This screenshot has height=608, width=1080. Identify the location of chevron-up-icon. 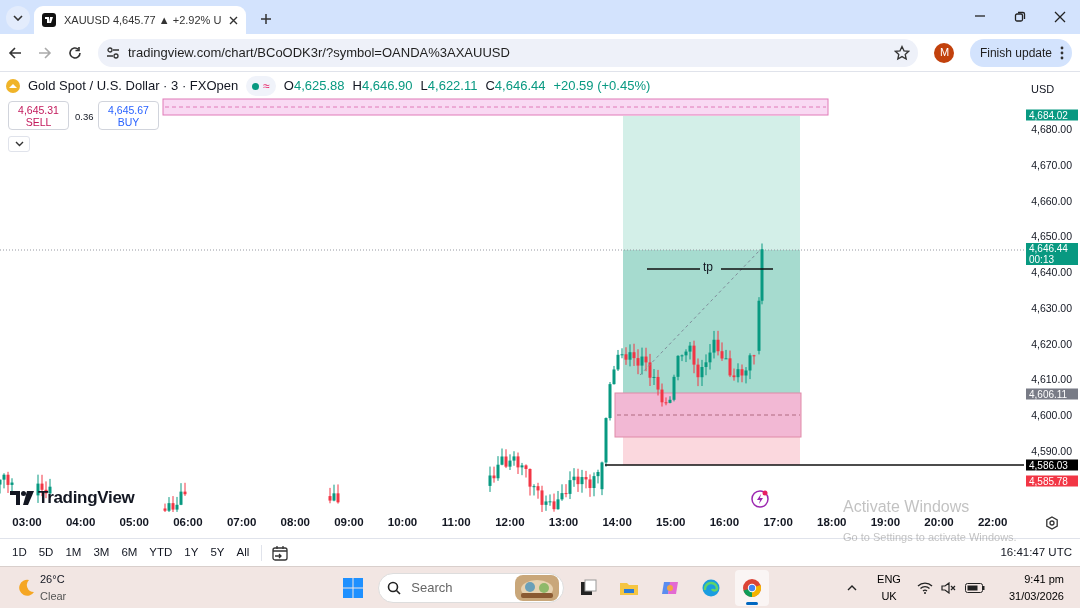
(852, 587).